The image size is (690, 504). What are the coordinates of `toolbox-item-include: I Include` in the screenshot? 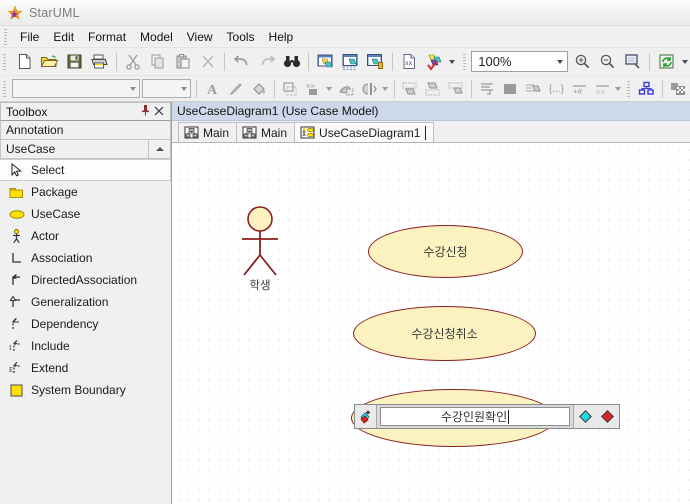 It's located at (85, 346).